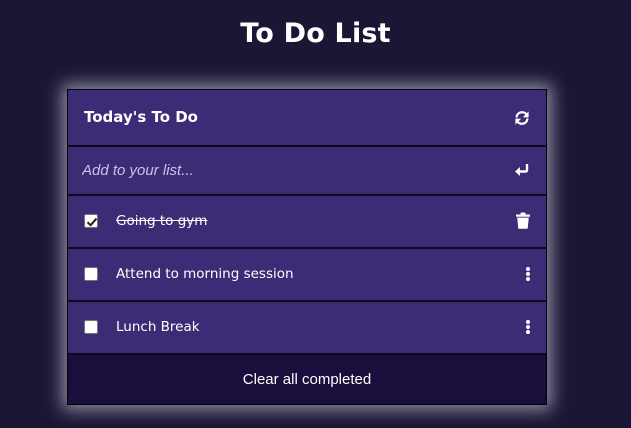 This screenshot has width=631, height=428. What do you see at coordinates (522, 170) in the screenshot?
I see `enter-icon` at bounding box center [522, 170].